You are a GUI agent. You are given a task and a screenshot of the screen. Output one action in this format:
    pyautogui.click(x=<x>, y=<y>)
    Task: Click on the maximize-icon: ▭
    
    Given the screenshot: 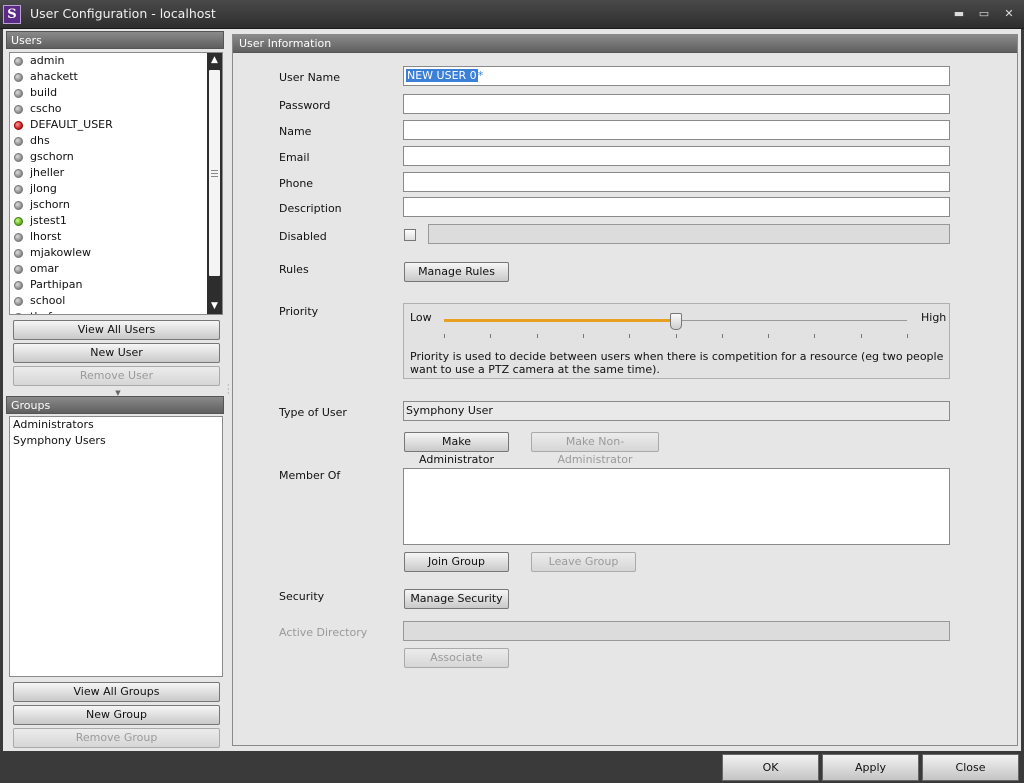 What is the action you would take?
    pyautogui.click(x=984, y=14)
    